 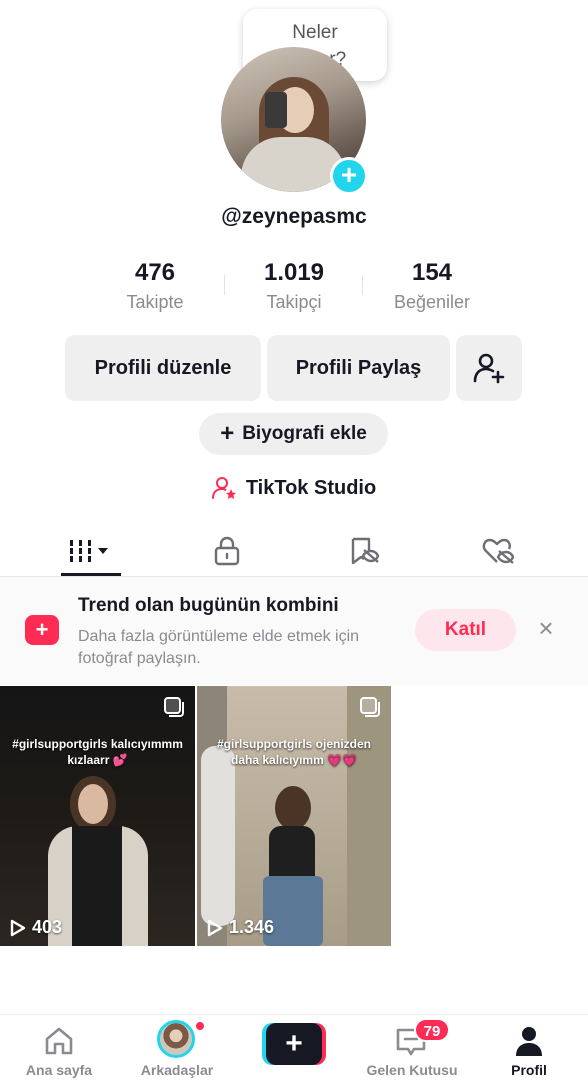 I want to click on profile-actions: Profili düzenle Profili Paylaş, so click(x=294, y=368).